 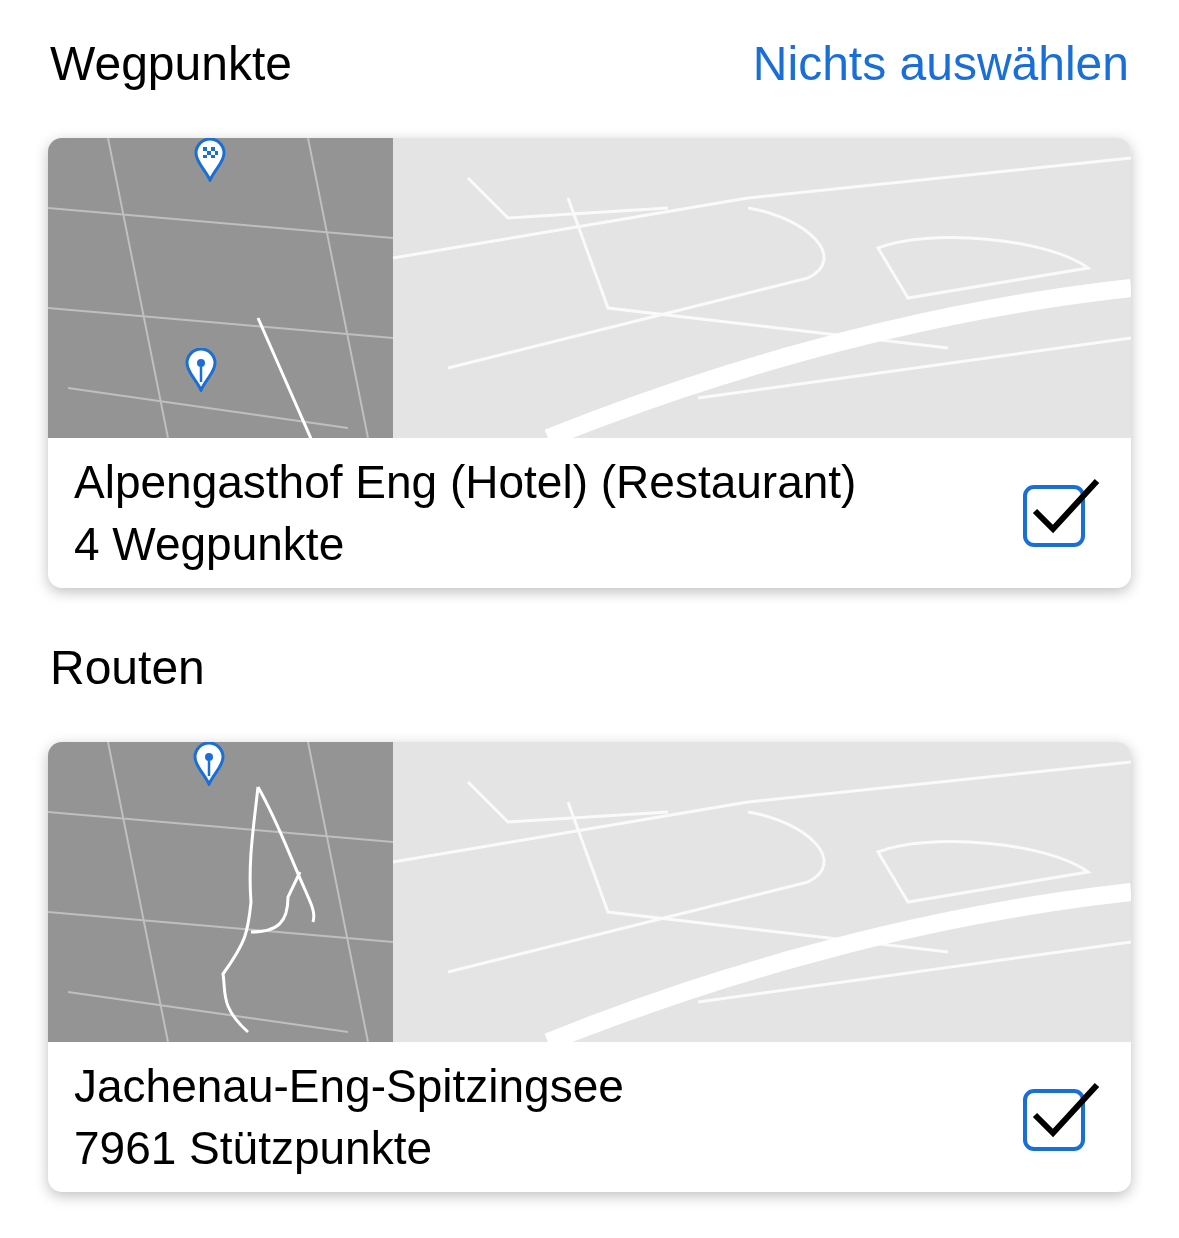 What do you see at coordinates (127, 668) in the screenshot?
I see `section-title: Routen` at bounding box center [127, 668].